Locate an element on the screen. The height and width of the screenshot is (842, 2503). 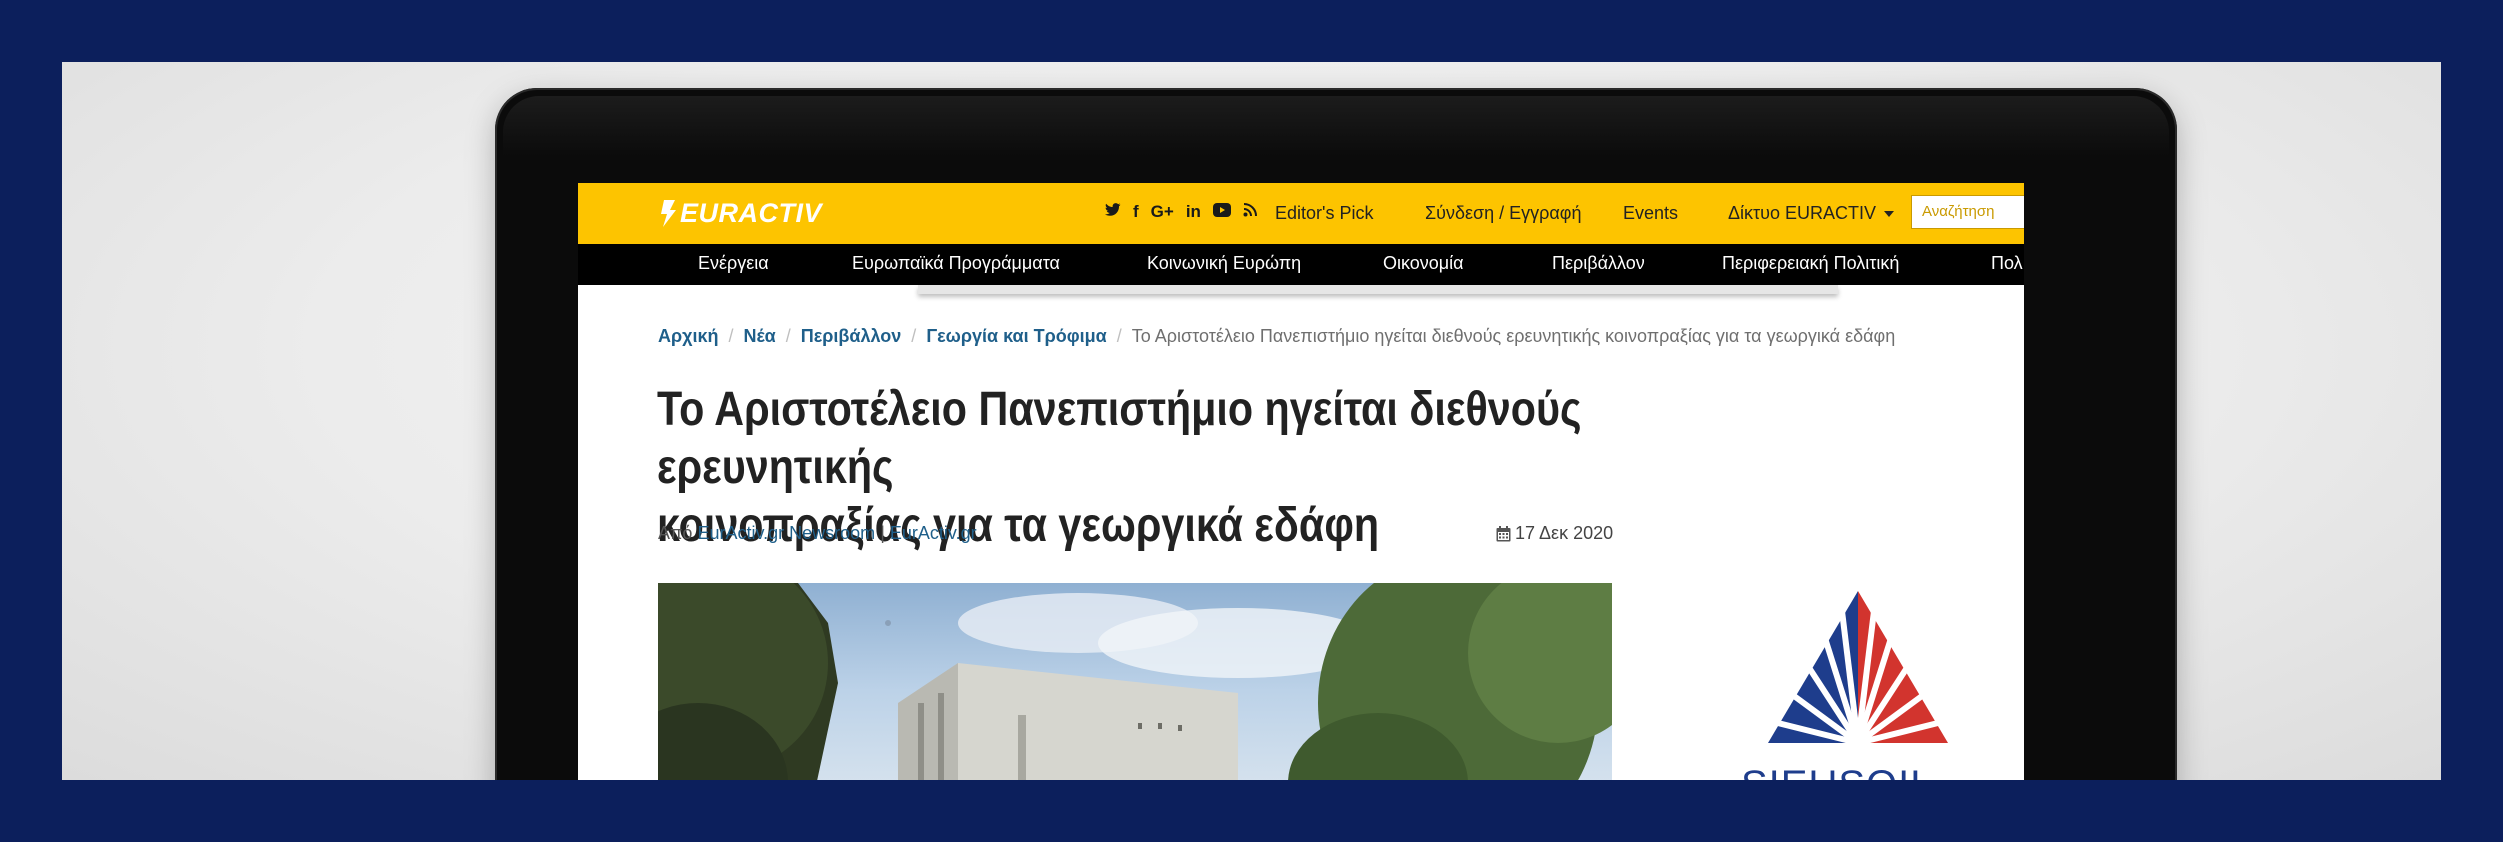
linkedin-icon: in is located at coordinates (1193, 212).